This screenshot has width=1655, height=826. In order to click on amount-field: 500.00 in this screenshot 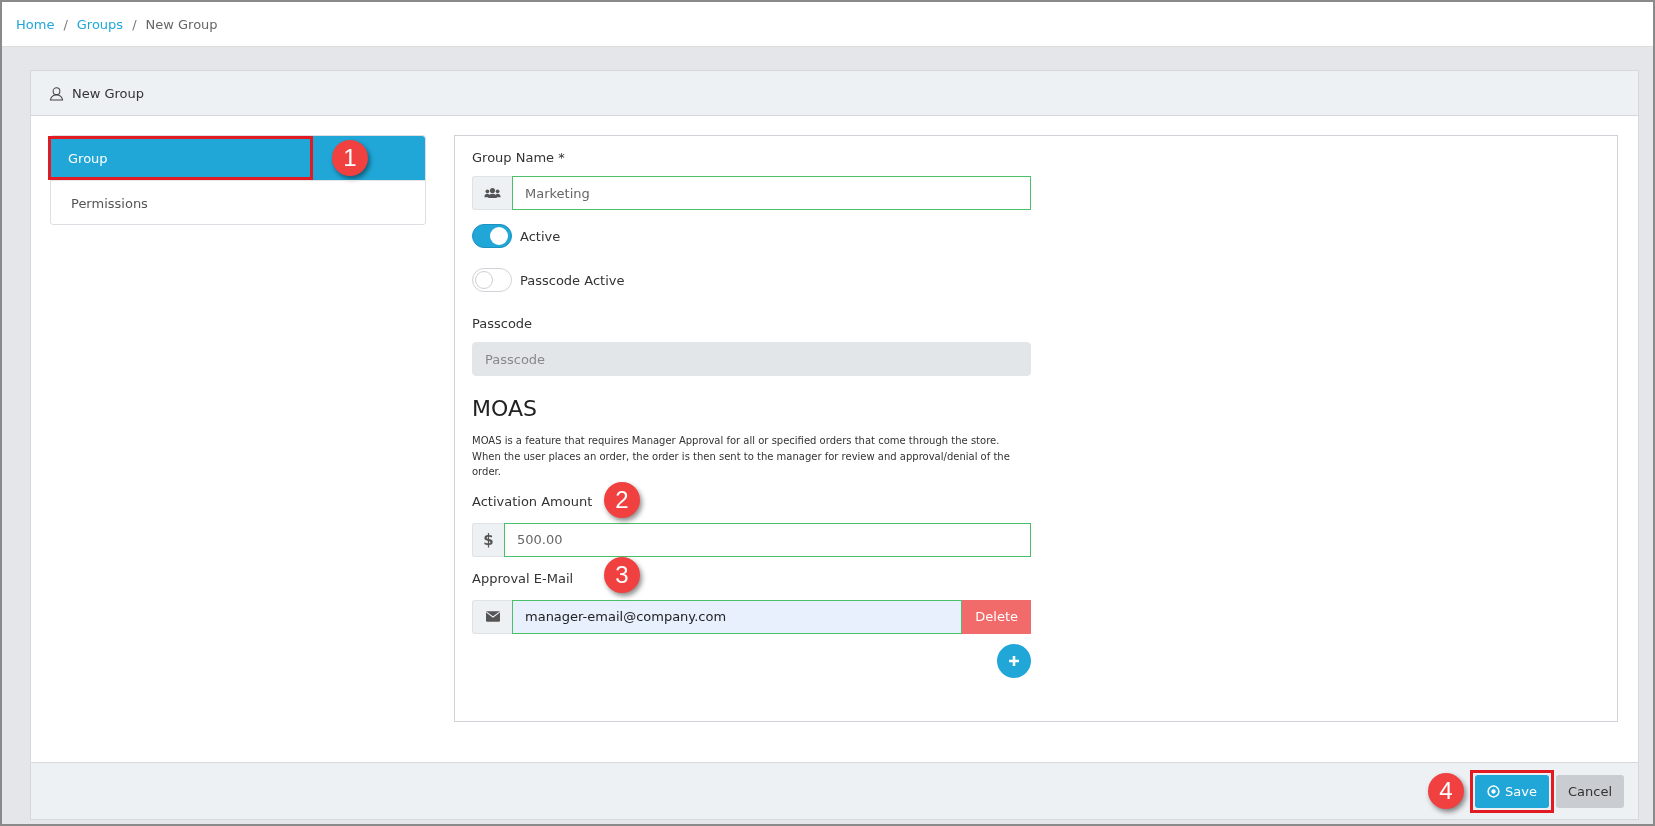, I will do `click(767, 539)`.